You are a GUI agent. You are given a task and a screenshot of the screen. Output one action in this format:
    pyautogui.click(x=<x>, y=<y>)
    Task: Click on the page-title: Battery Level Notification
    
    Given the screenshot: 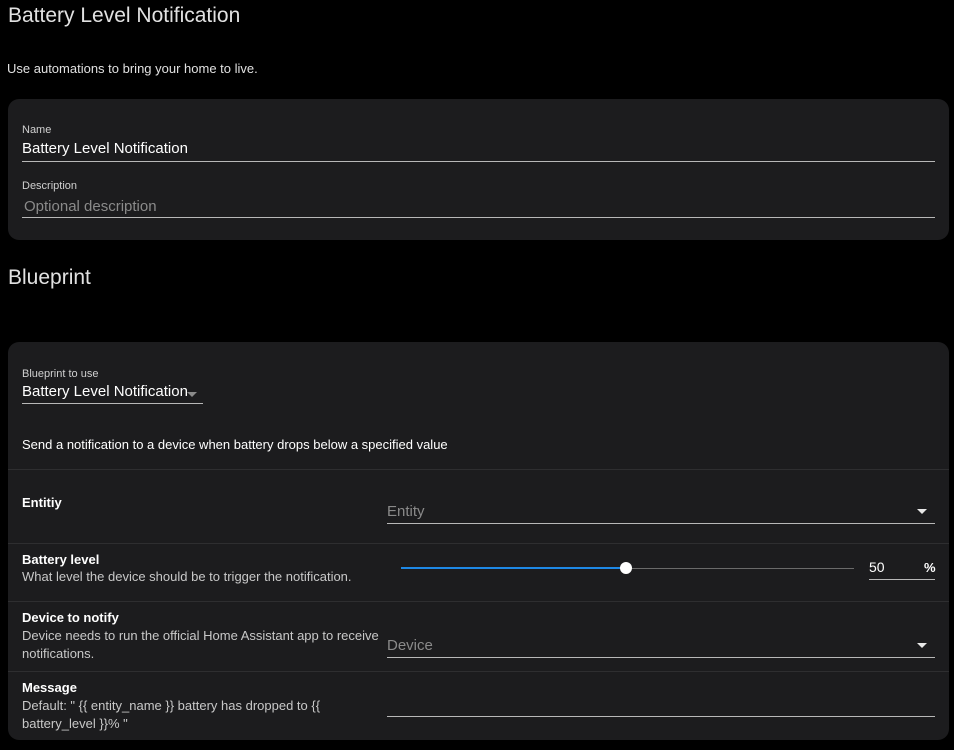 What is the action you would take?
    pyautogui.click(x=124, y=15)
    